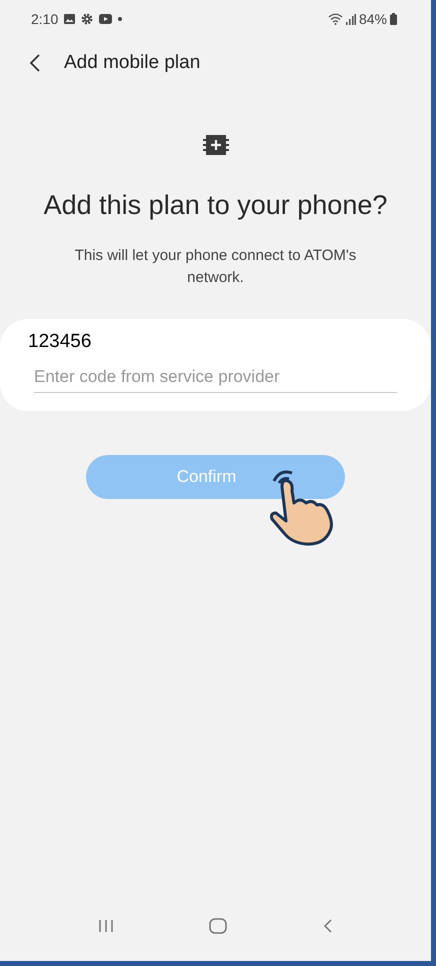 Image resolution: width=436 pixels, height=966 pixels. I want to click on wifi-icon, so click(335, 19).